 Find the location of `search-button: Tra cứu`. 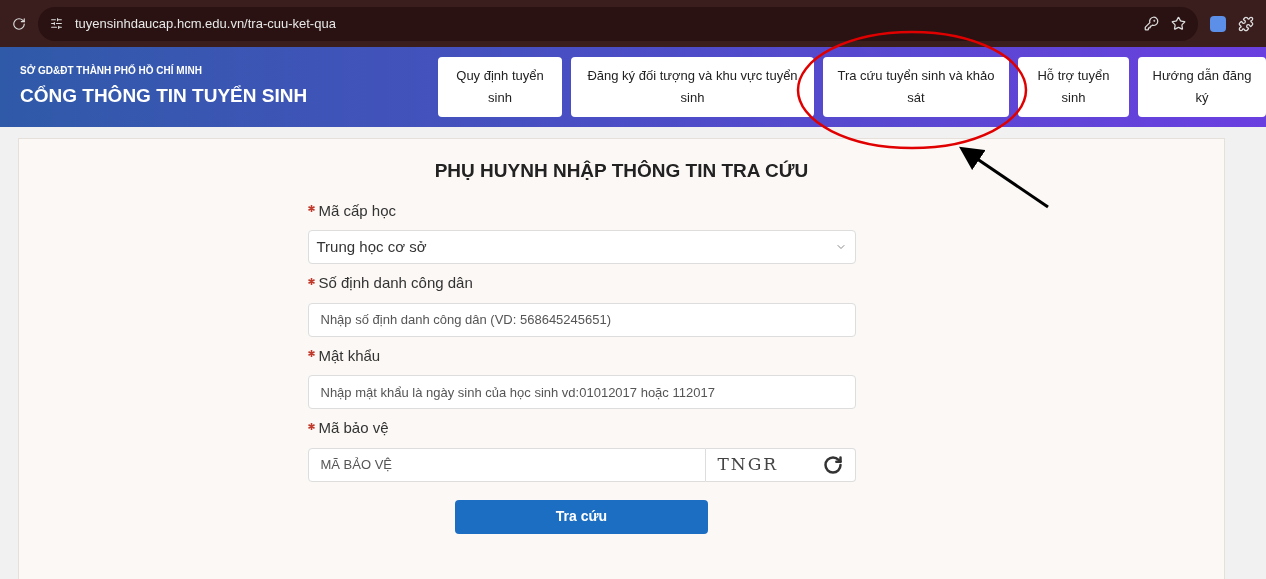

search-button: Tra cứu is located at coordinates (581, 516).